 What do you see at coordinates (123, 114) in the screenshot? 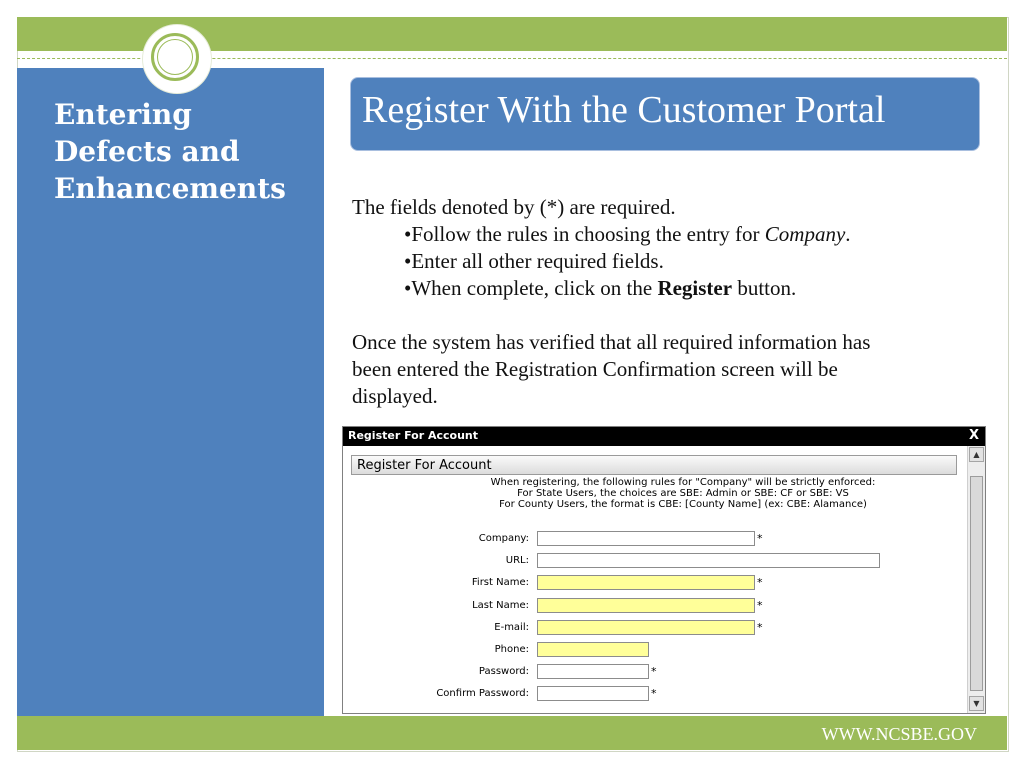
I see `sidebar-title-line1: Entering` at bounding box center [123, 114].